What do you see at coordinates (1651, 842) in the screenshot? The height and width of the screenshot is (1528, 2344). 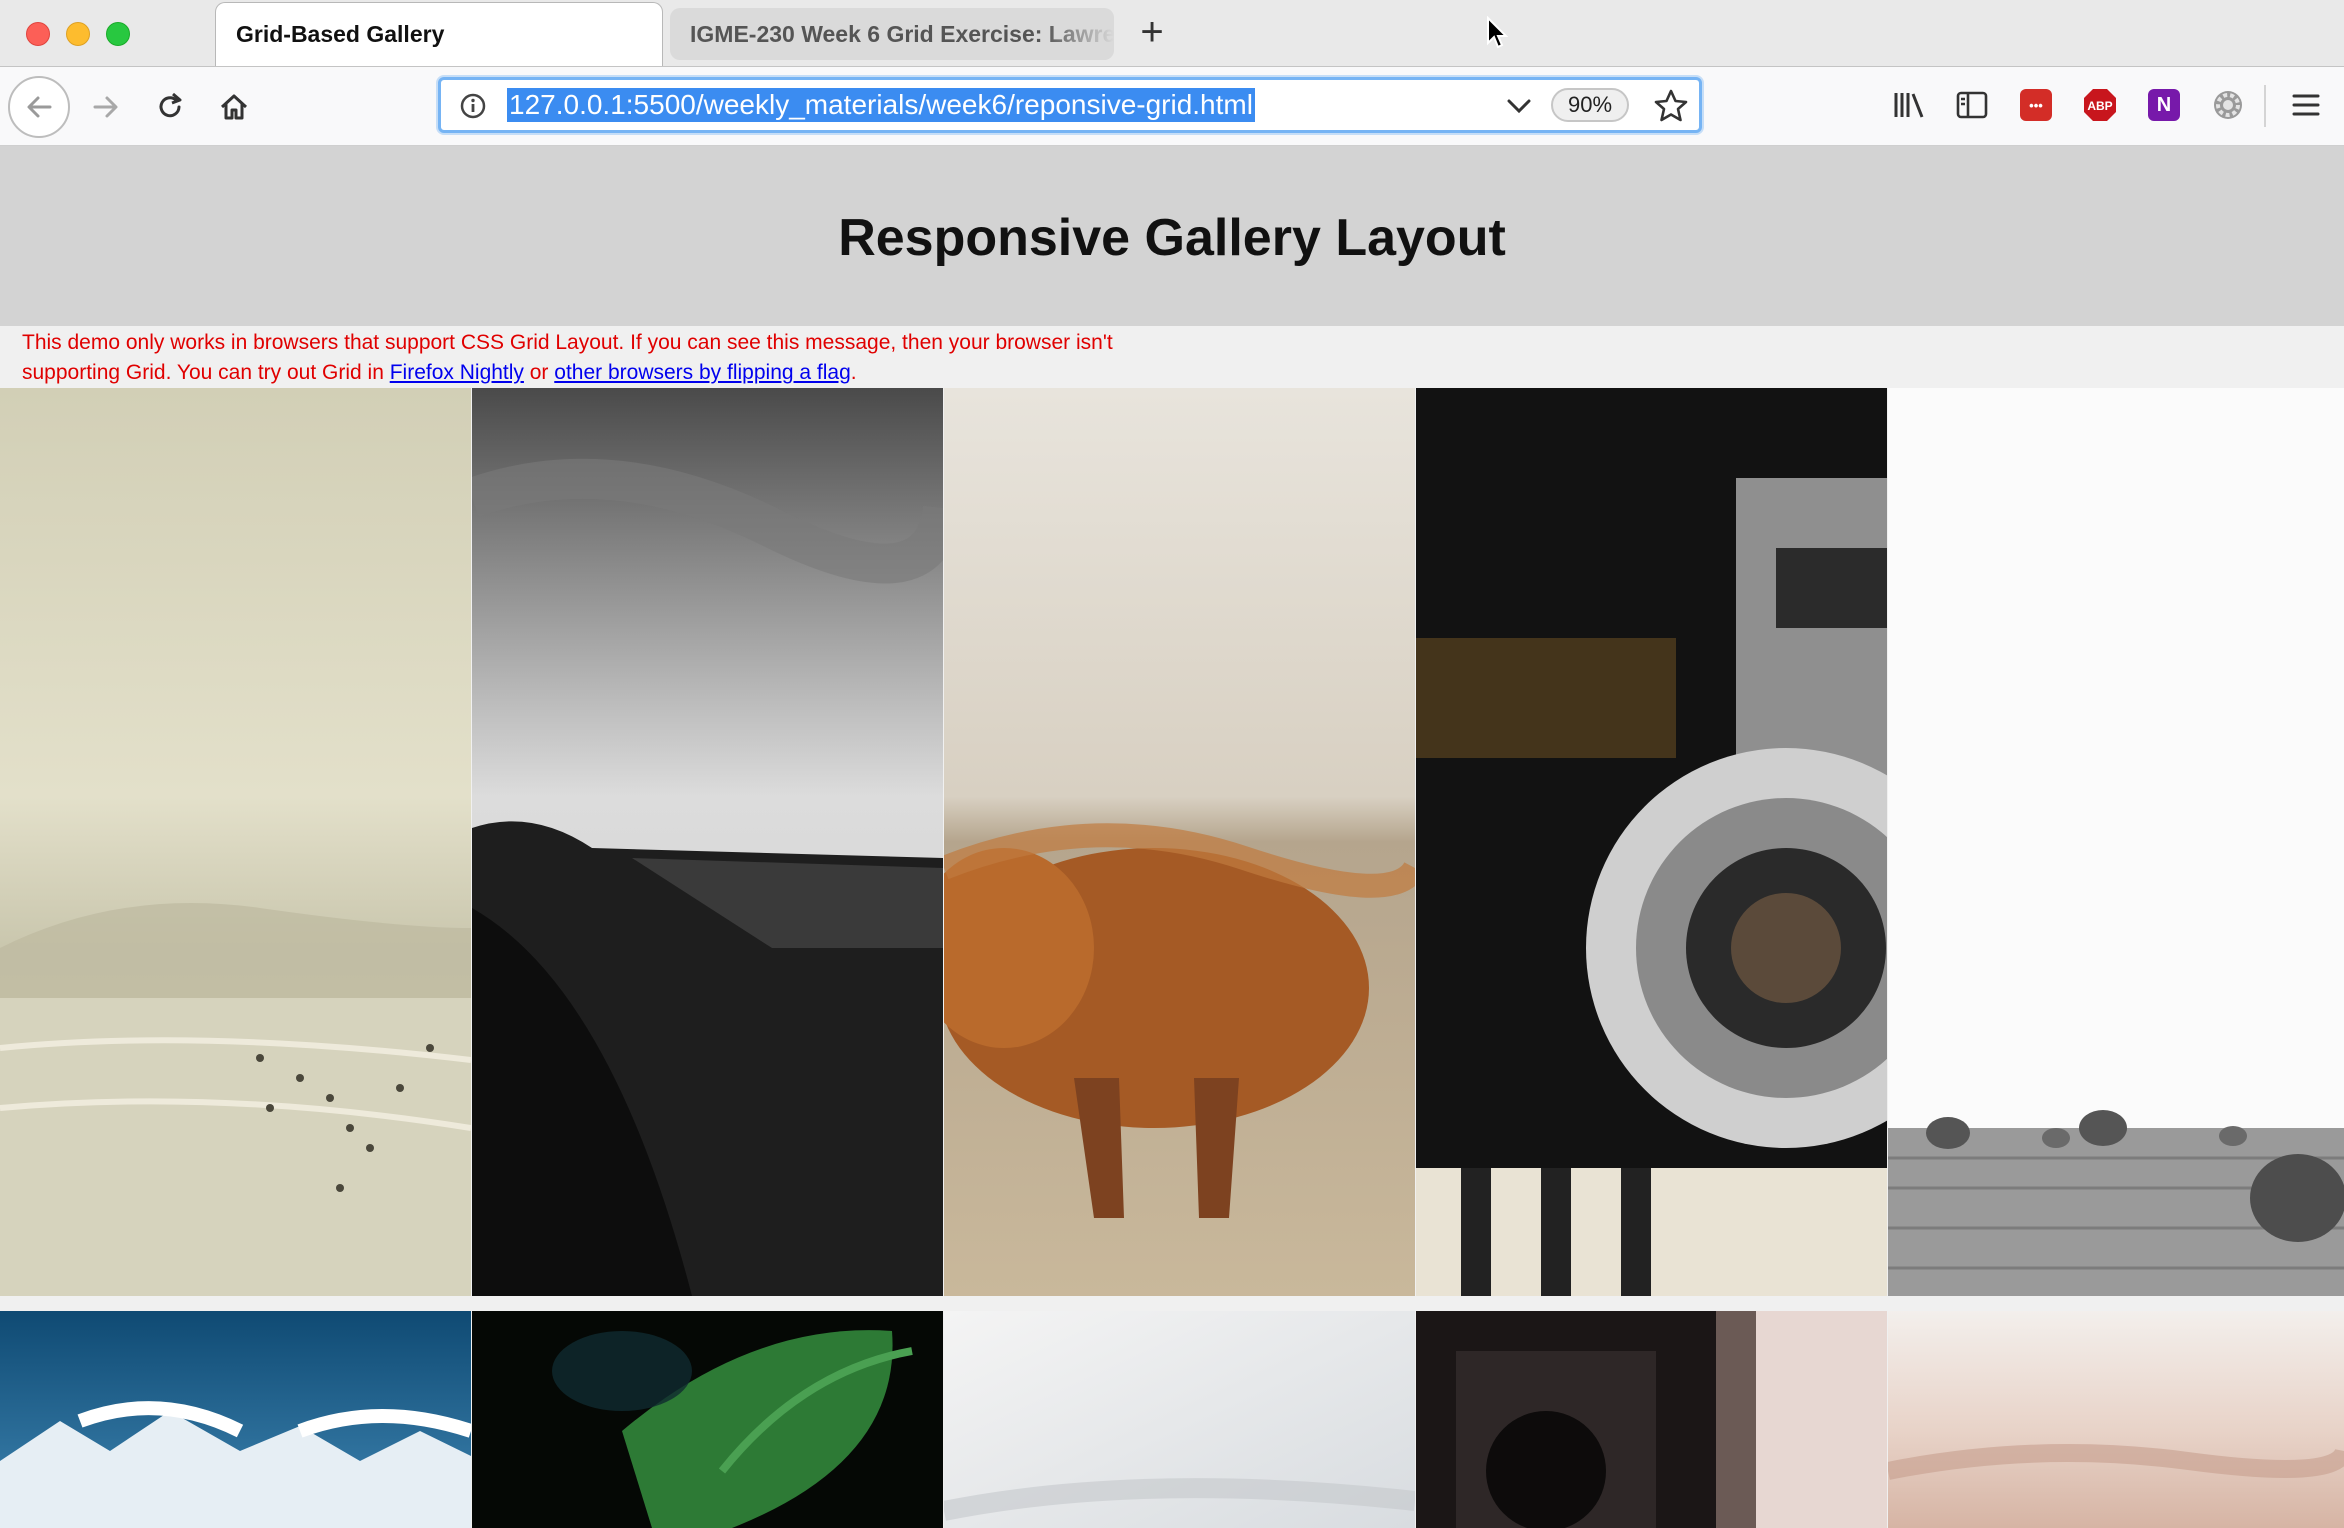 I see `gallery-image-vintage-camera` at bounding box center [1651, 842].